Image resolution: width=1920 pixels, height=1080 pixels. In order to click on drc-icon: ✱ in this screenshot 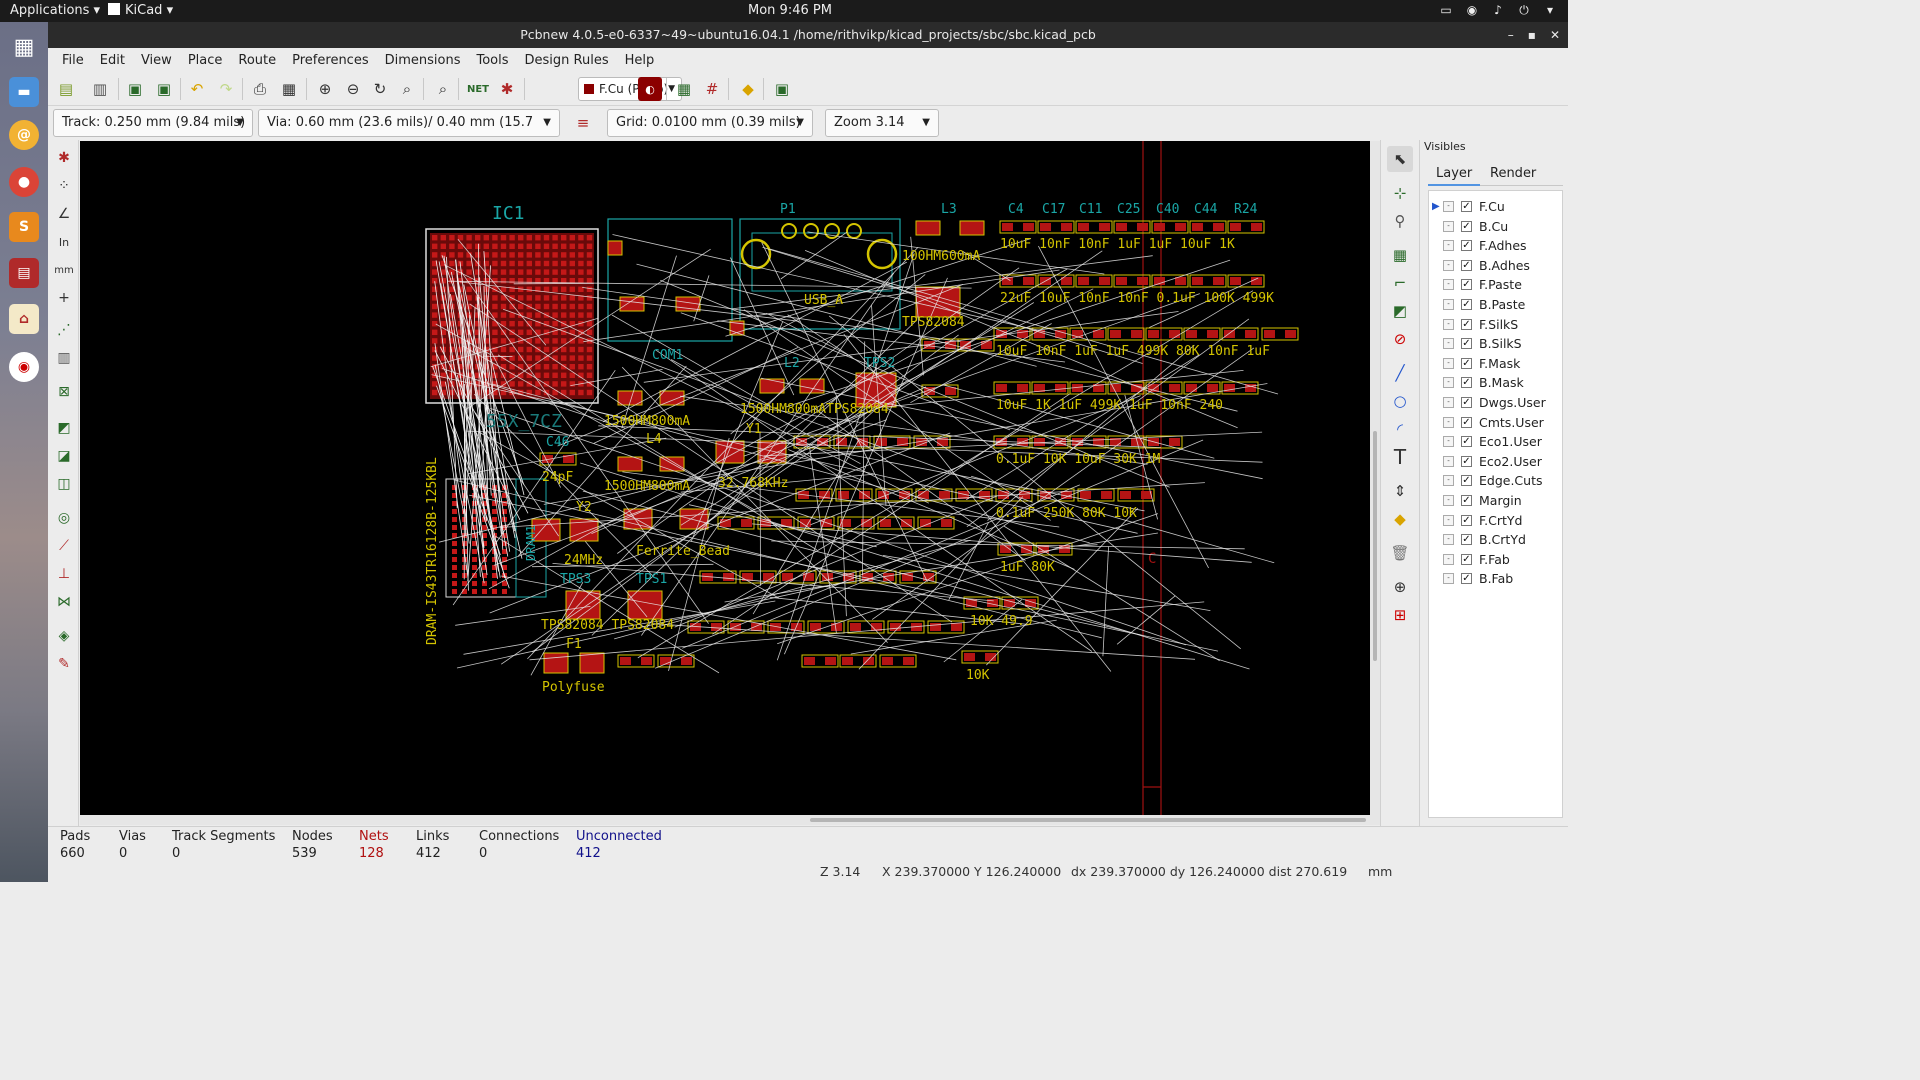, I will do `click(507, 89)`.